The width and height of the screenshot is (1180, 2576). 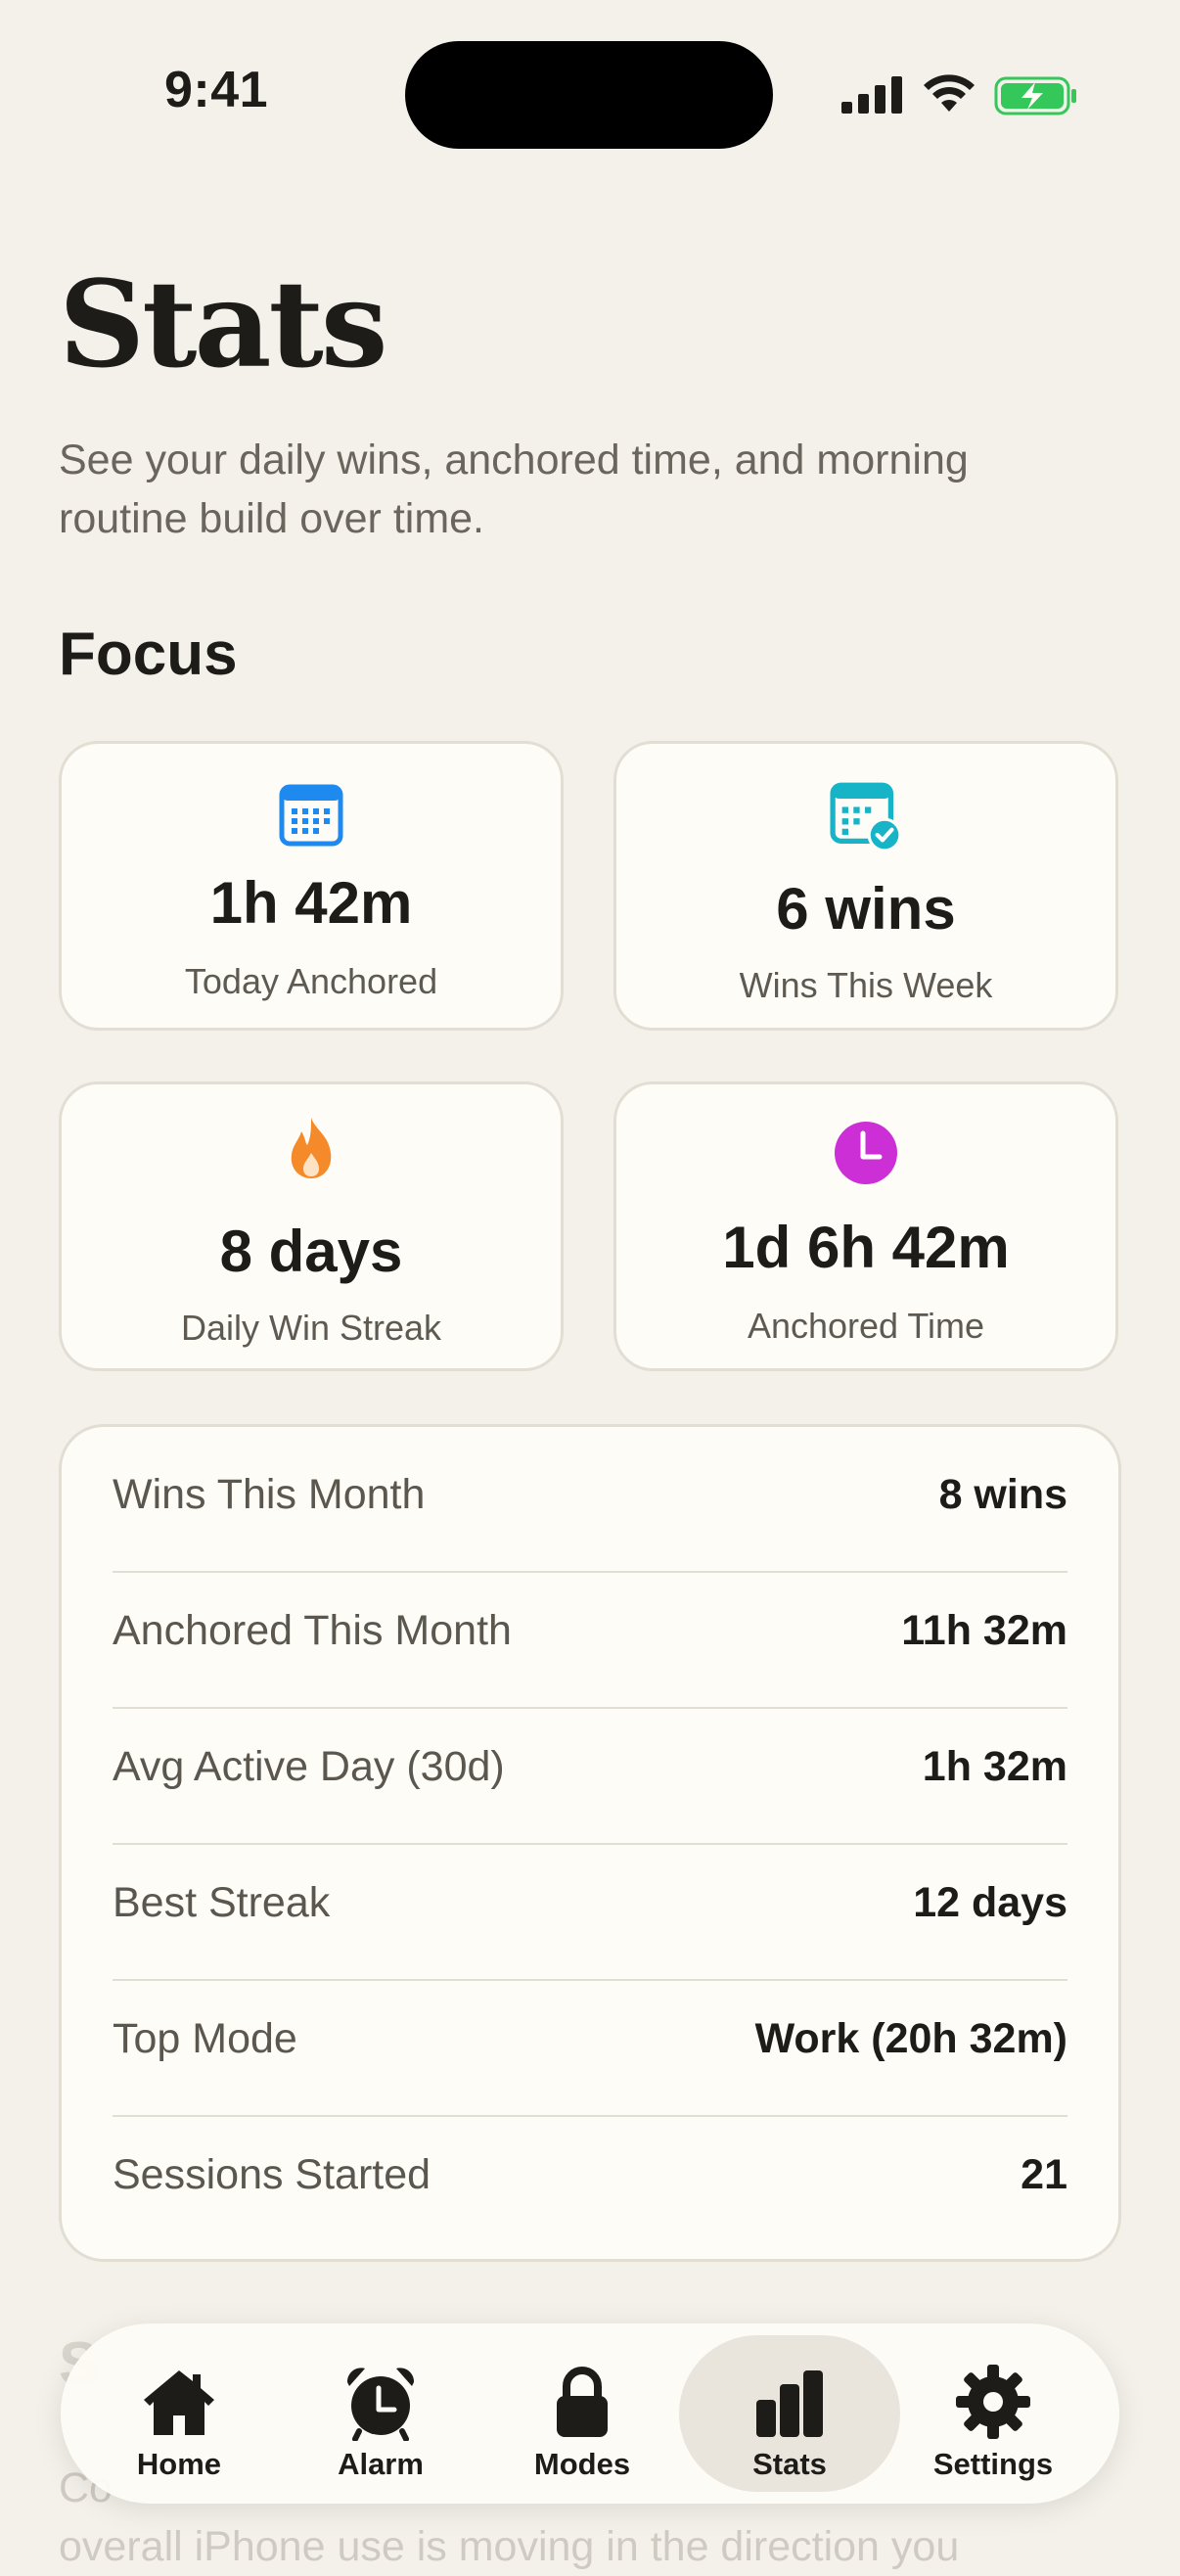 What do you see at coordinates (866, 1326) in the screenshot?
I see `card-label: Anchored Time` at bounding box center [866, 1326].